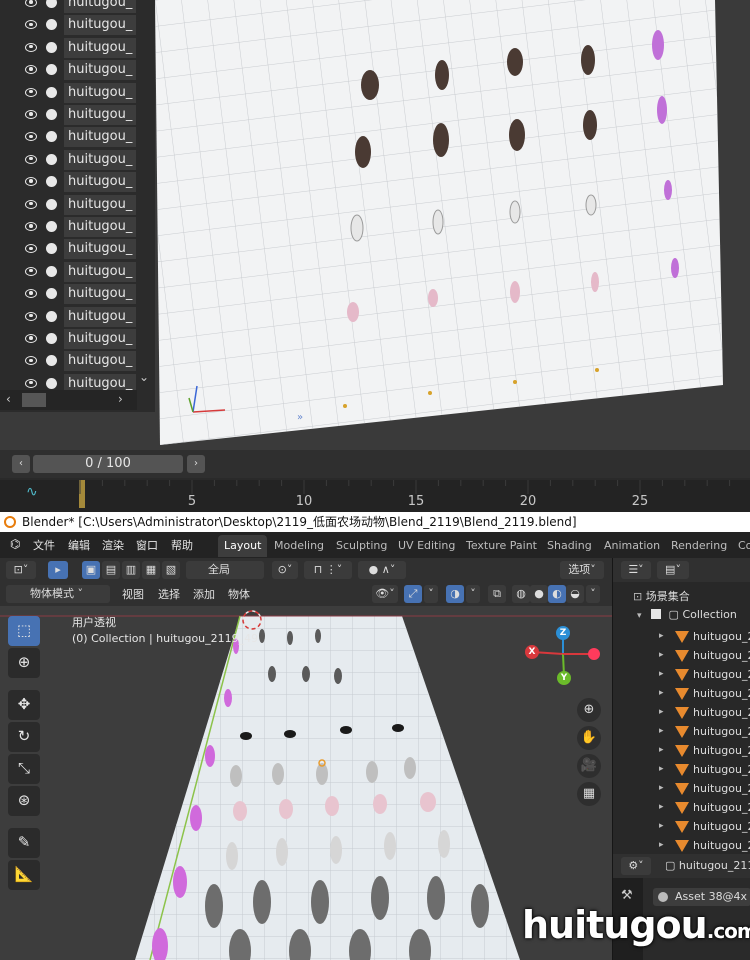 The width and height of the screenshot is (750, 960). What do you see at coordinates (473, 594) in the screenshot?
I see `overlay-dropdown: ˅` at bounding box center [473, 594].